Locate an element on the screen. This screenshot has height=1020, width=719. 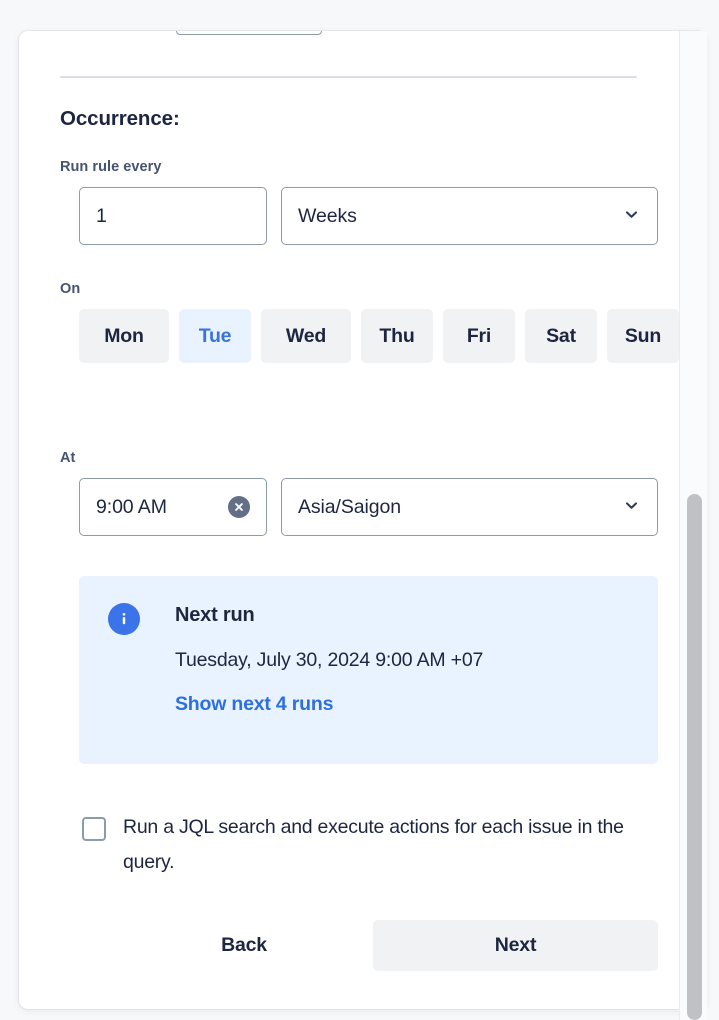
back-button: Back is located at coordinates (244, 945).